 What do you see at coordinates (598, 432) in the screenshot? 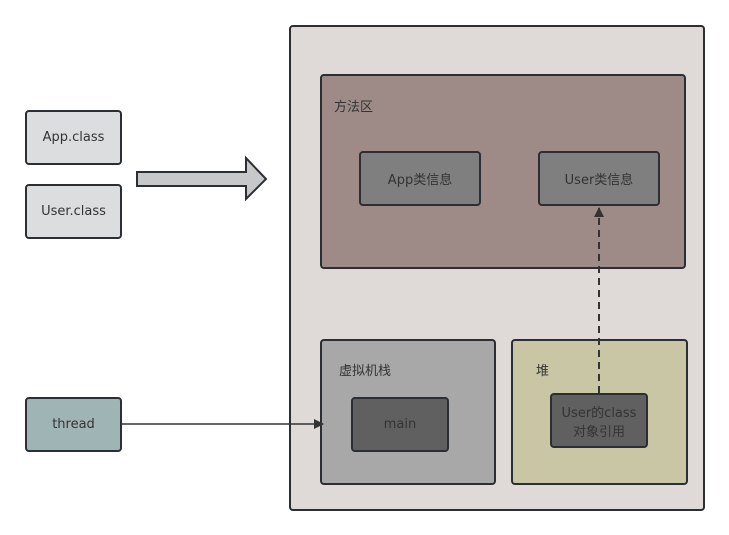
I see `user-object-ref-line2: 对象引用` at bounding box center [598, 432].